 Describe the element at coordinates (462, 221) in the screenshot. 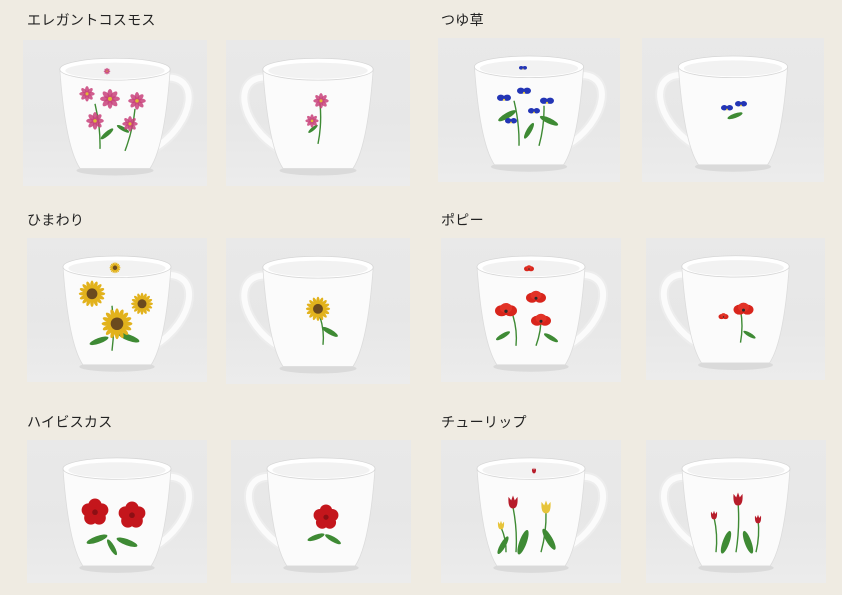

I see `section-title-poppy: ポピー` at that location.